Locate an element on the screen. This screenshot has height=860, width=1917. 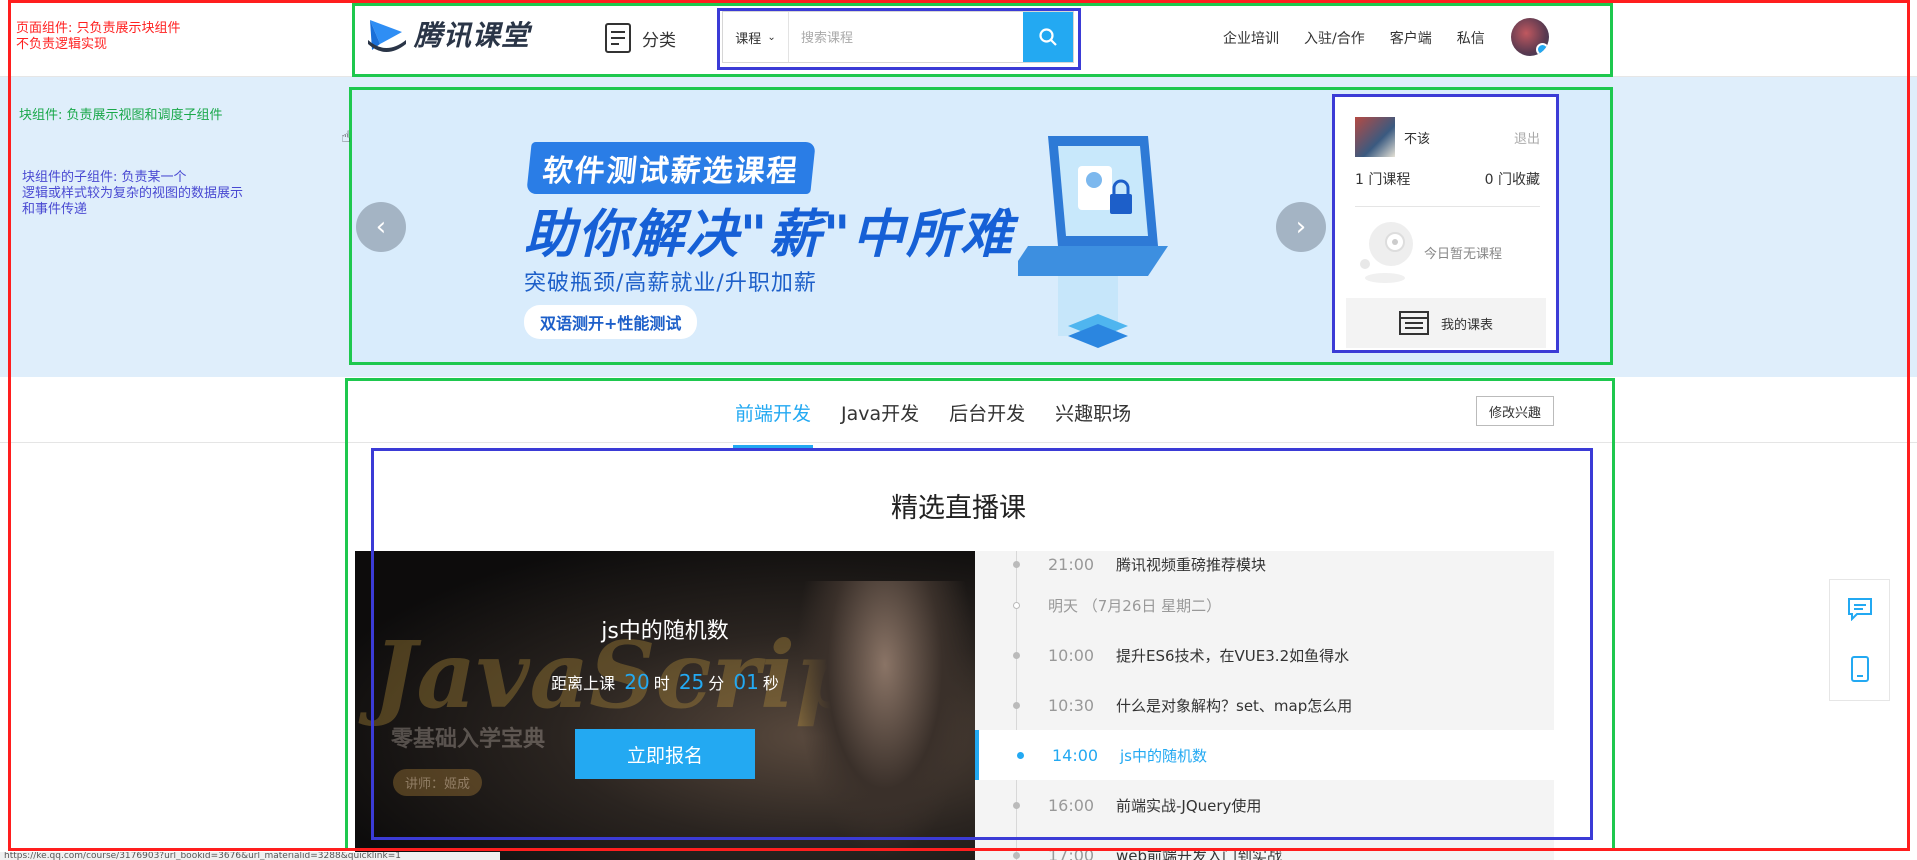
schedule-time: 16:00 is located at coordinates (1071, 805).